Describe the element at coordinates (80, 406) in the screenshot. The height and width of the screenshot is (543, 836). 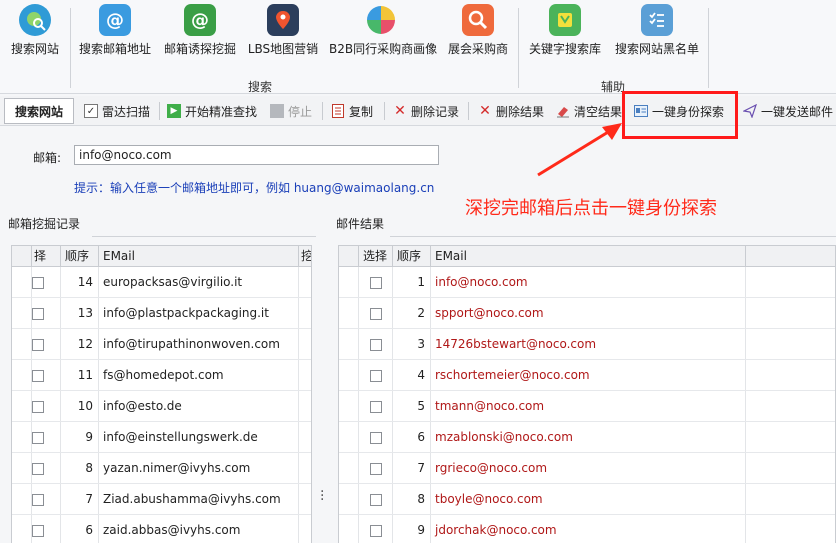
I see `row-order: 10` at that location.